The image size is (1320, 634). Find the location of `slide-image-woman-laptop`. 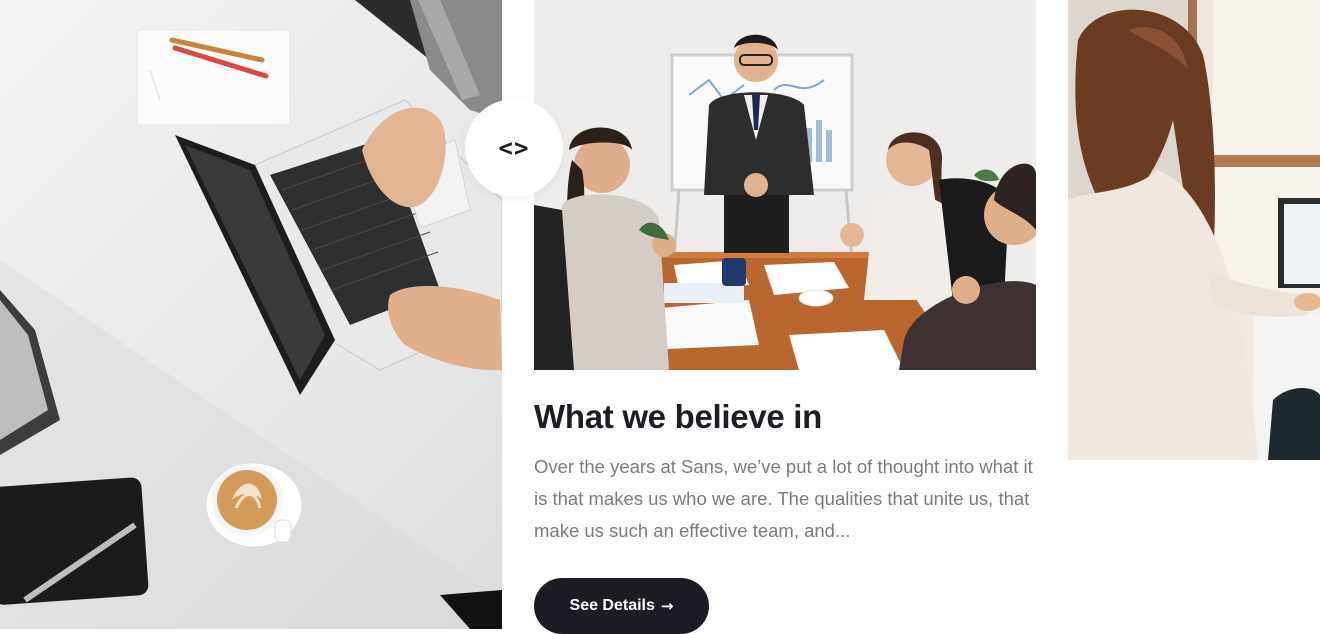

slide-image-woman-laptop is located at coordinates (1194, 230).